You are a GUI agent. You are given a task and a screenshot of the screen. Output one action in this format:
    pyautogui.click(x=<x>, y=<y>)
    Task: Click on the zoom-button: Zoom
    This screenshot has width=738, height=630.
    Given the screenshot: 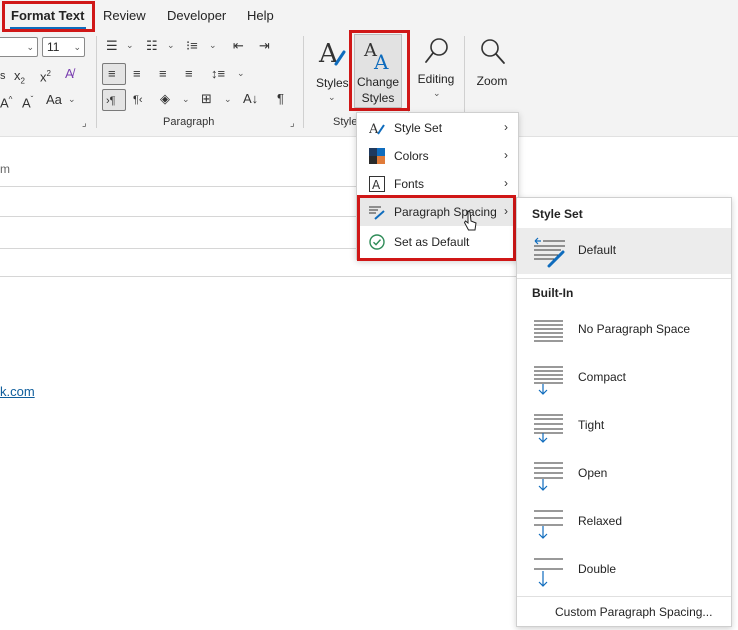 What is the action you would take?
    pyautogui.click(x=492, y=71)
    